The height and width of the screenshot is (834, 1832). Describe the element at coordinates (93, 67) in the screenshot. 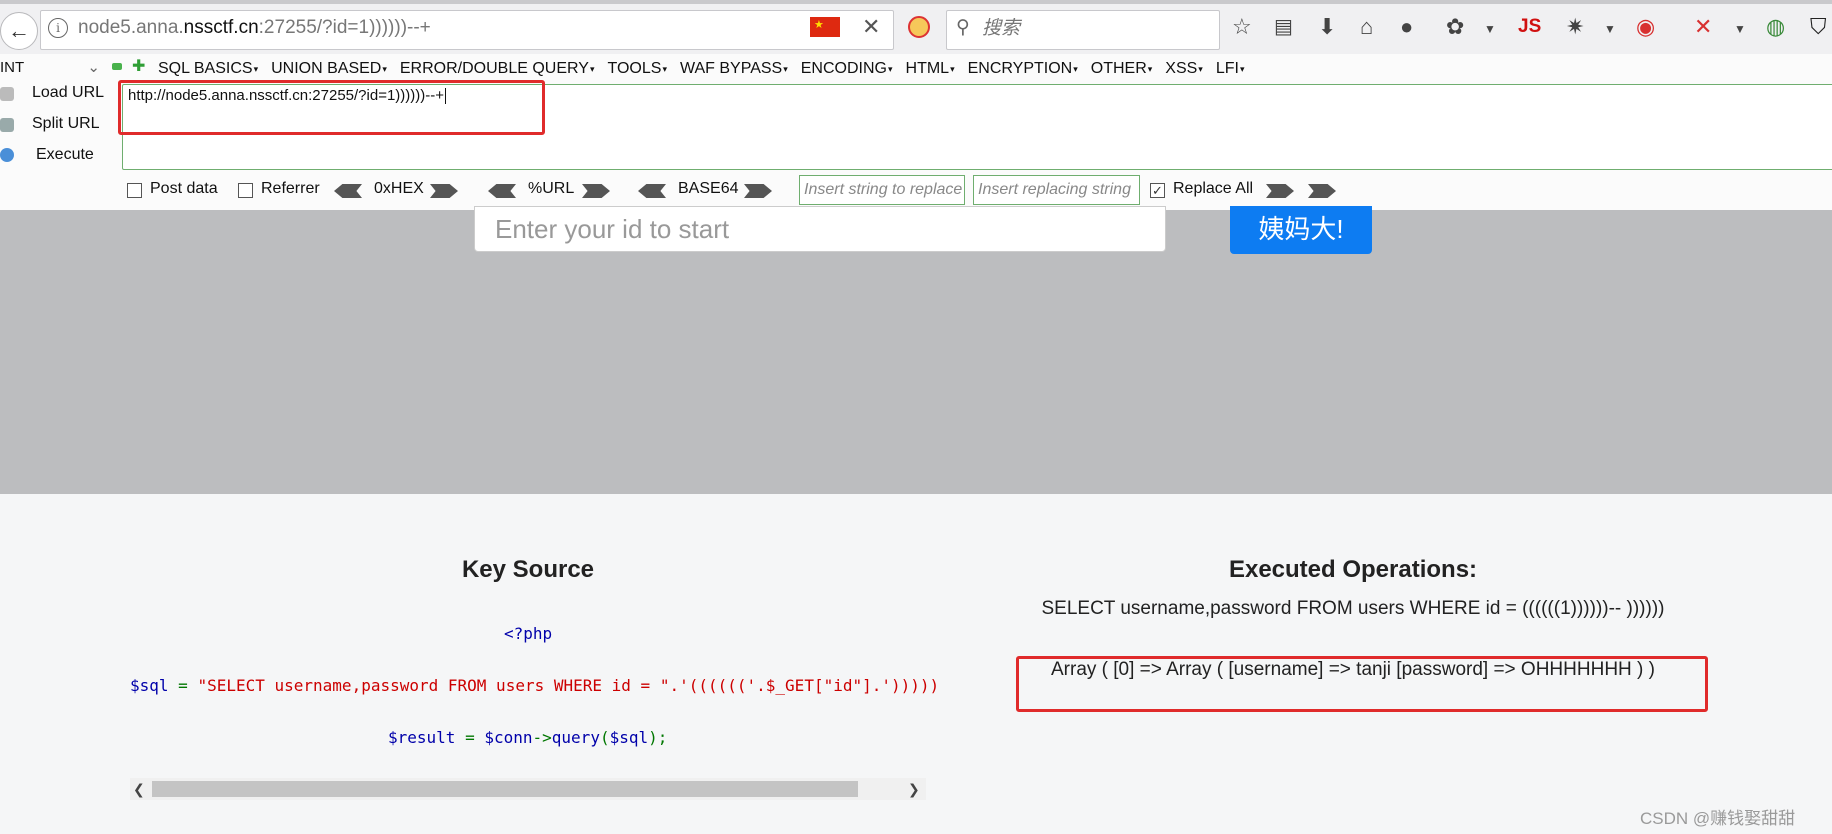

I see `chevron-down-icon: ⌄` at that location.